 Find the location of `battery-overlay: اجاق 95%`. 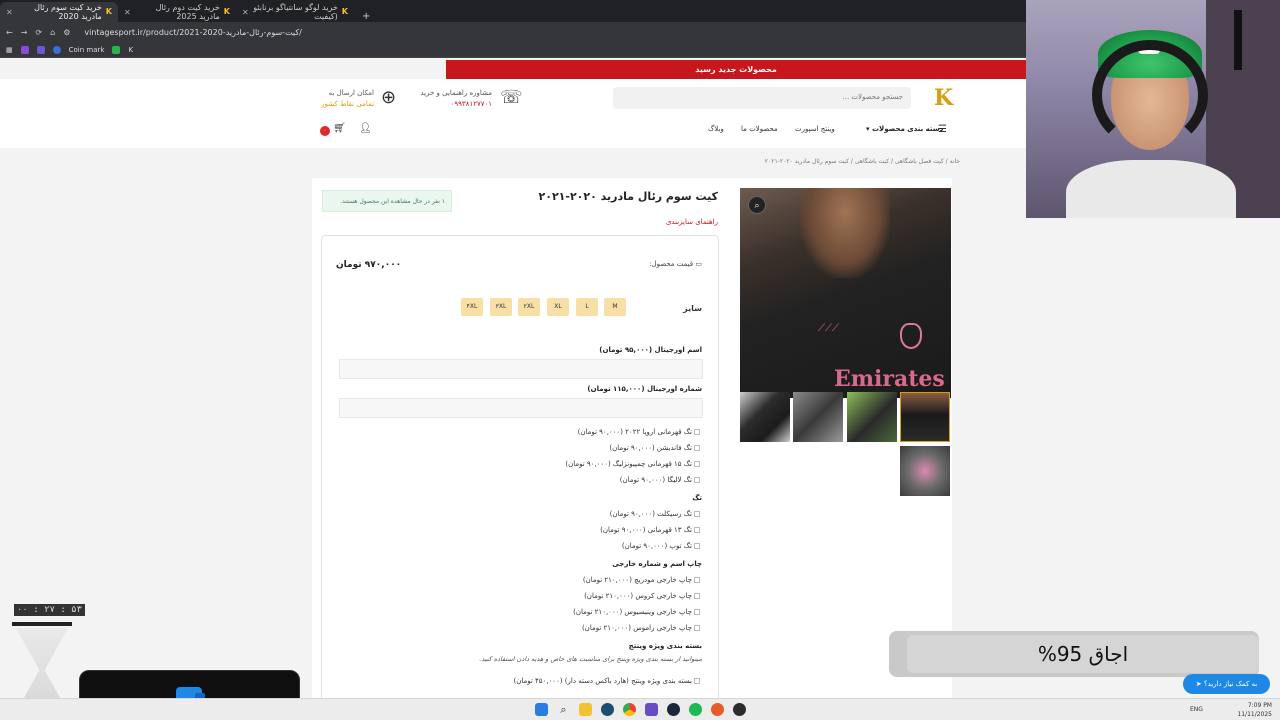

battery-overlay: اجاق 95% is located at coordinates (1074, 654).